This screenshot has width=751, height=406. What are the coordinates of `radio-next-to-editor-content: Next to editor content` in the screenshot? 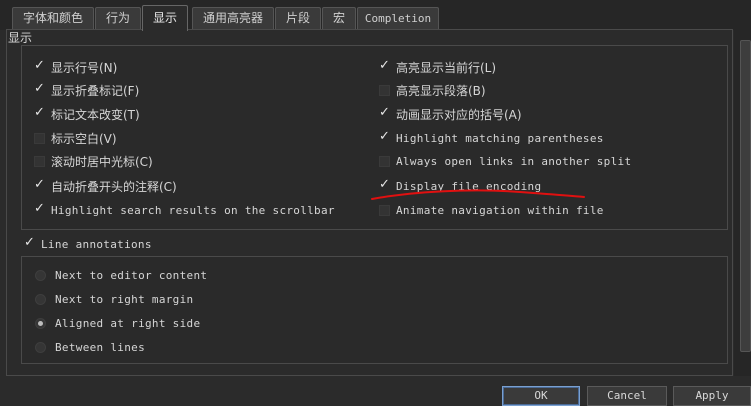 It's located at (121, 275).